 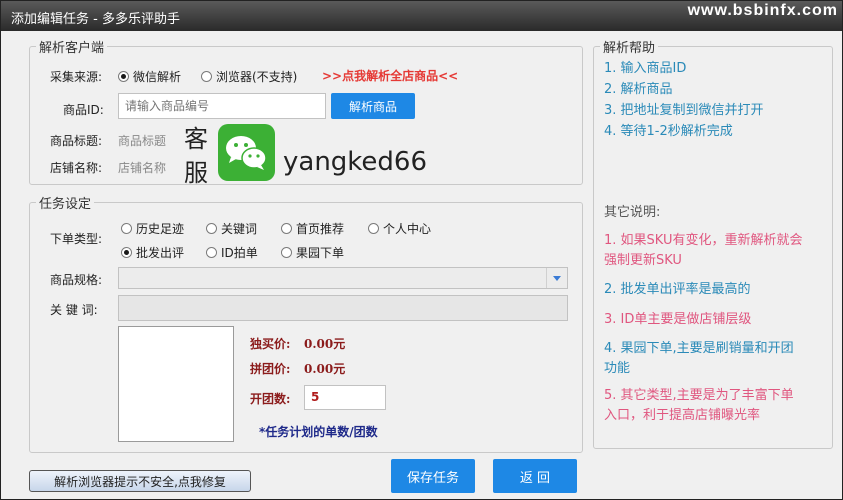 I want to click on note-line: 5. 其它类型,主要是为了丰富下单, so click(x=699, y=395).